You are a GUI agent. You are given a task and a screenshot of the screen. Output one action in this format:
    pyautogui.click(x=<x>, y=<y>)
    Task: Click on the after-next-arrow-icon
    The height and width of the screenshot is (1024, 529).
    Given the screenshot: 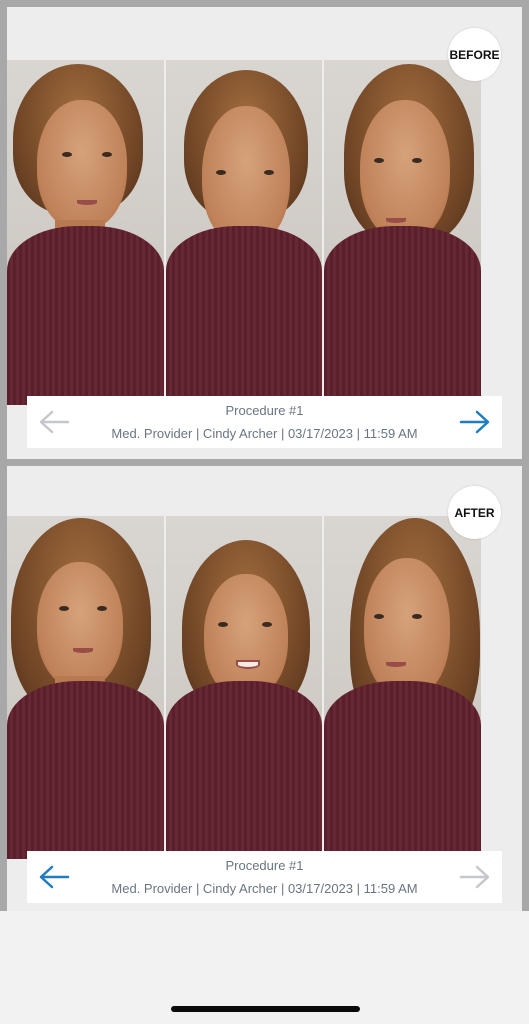 What is the action you would take?
    pyautogui.click(x=475, y=877)
    